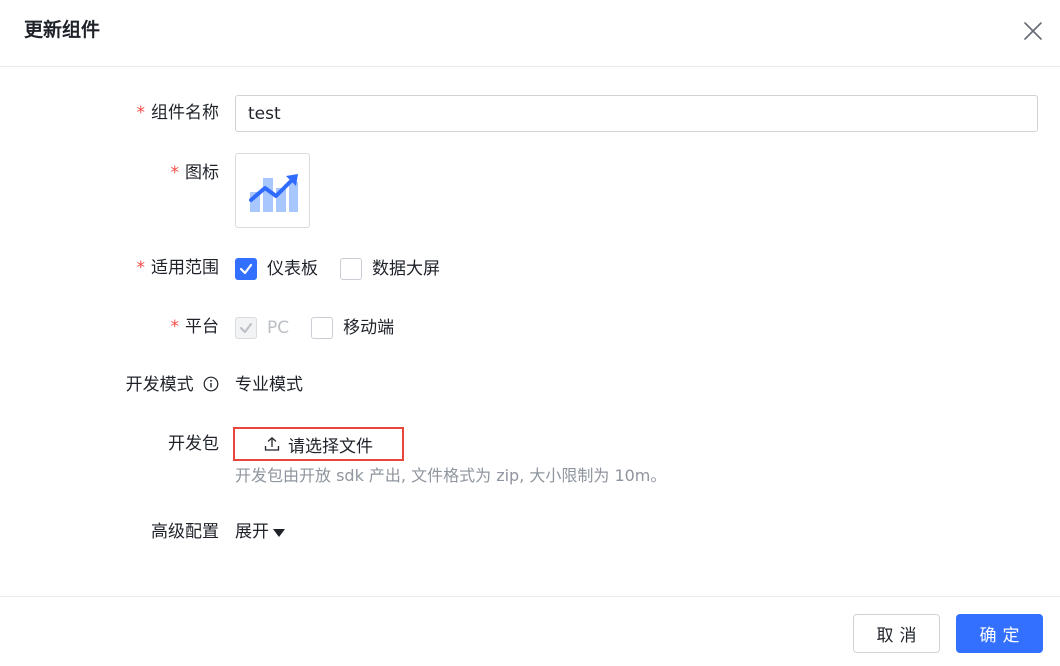 The image size is (1060, 666). Describe the element at coordinates (530, 190) in the screenshot. I see `form-row-icon: * 图标` at that location.